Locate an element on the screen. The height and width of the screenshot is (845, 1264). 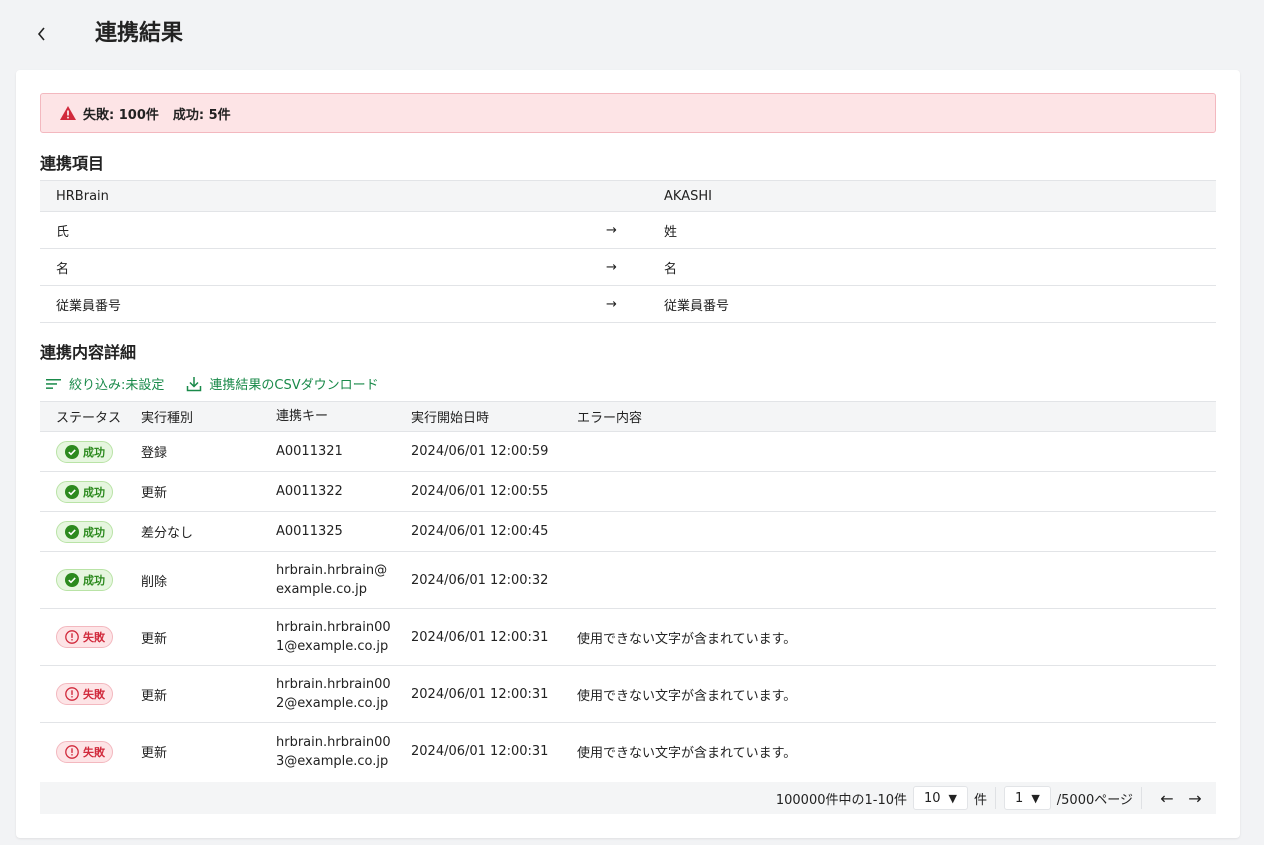
column-header-error: エラー内容 is located at coordinates (610, 418).